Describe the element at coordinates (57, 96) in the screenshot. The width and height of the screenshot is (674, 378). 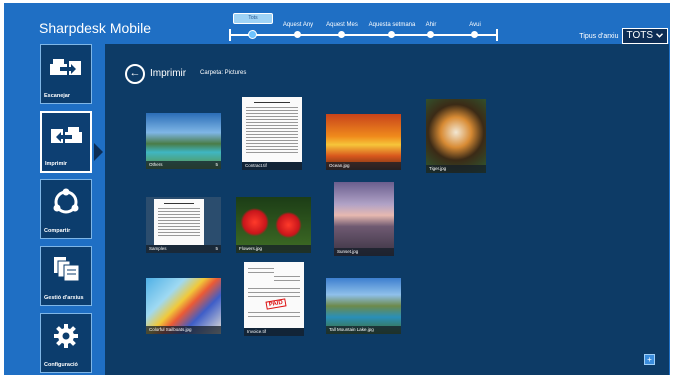
I see `sidebar-item-label: Escanejar` at that location.